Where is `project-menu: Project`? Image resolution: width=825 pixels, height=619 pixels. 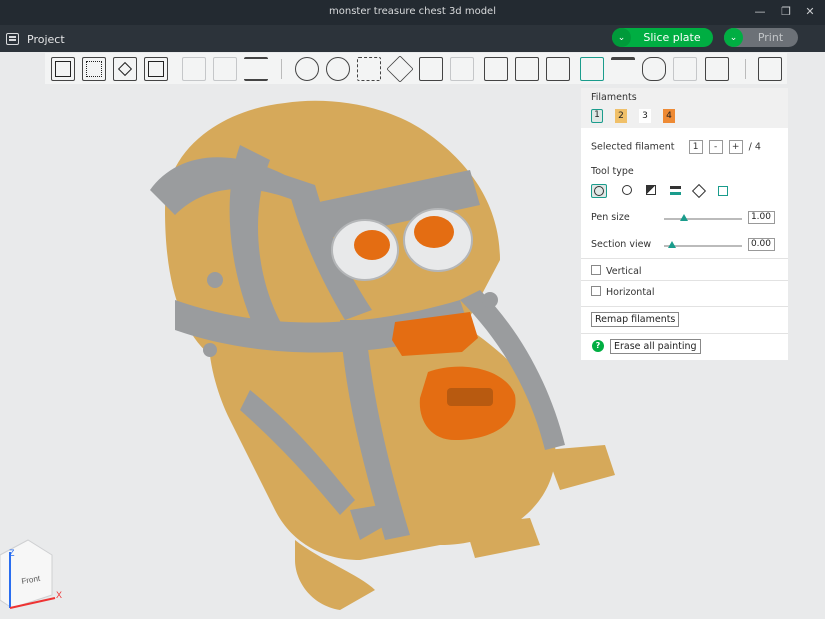 project-menu: Project is located at coordinates (35, 39).